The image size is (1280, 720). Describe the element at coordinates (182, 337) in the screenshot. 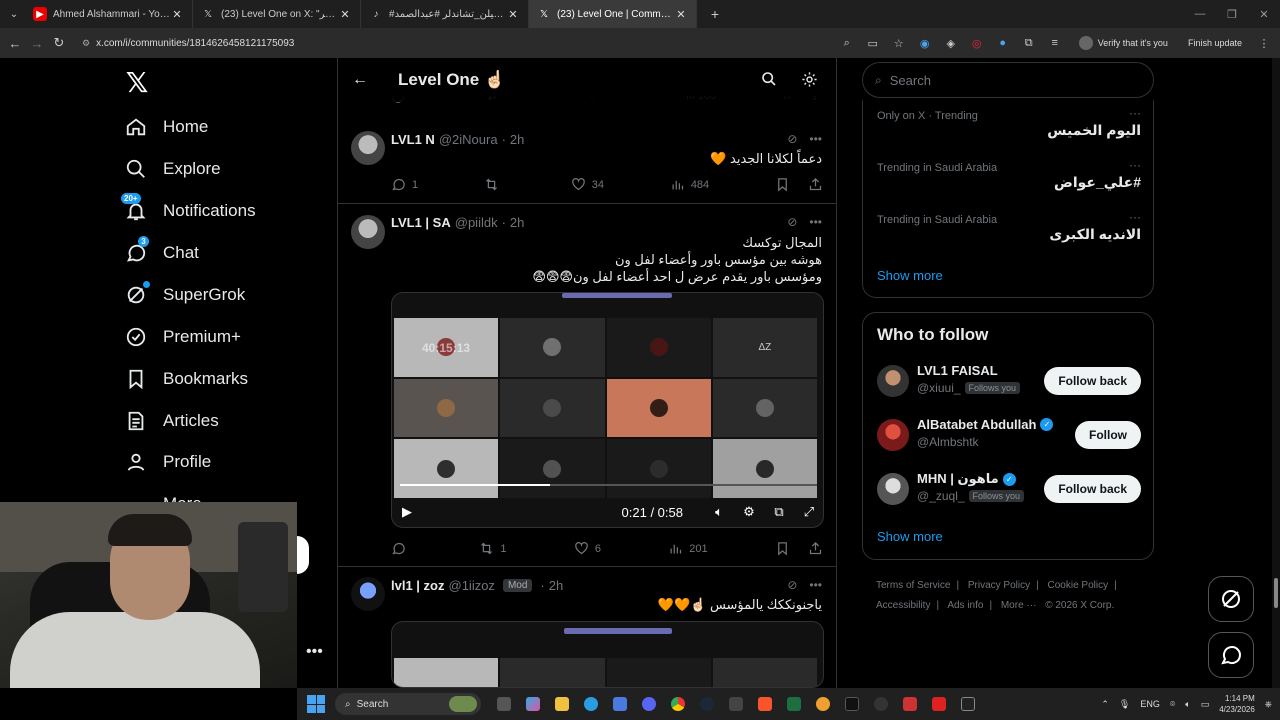

I see `sidebar-item-premium: Premium+` at that location.